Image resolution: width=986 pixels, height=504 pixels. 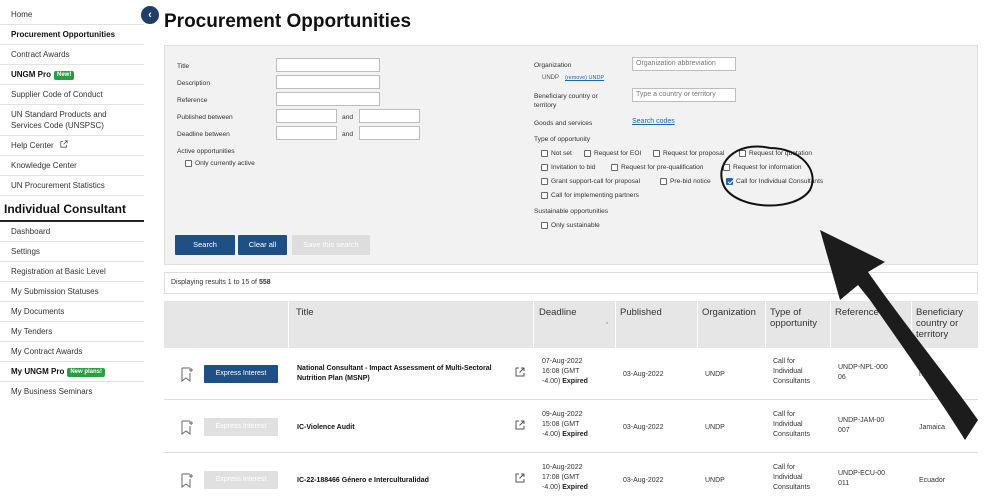 What do you see at coordinates (72, 35) in the screenshot?
I see `sidebar-item-procurement-opportunities: Procurement Opportunities` at bounding box center [72, 35].